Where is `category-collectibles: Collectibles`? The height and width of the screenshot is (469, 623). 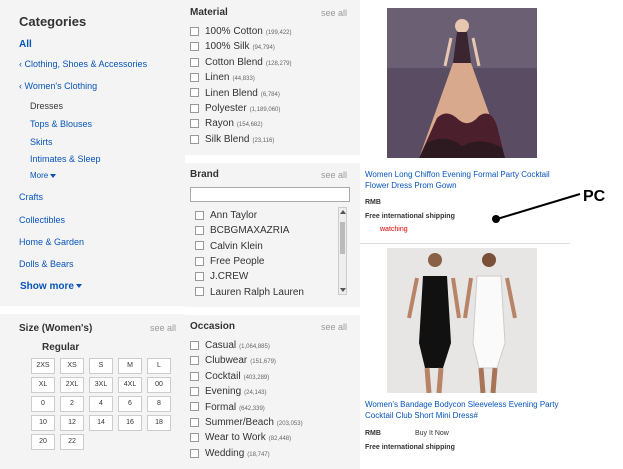
category-collectibles: Collectibles is located at coordinates (42, 220).